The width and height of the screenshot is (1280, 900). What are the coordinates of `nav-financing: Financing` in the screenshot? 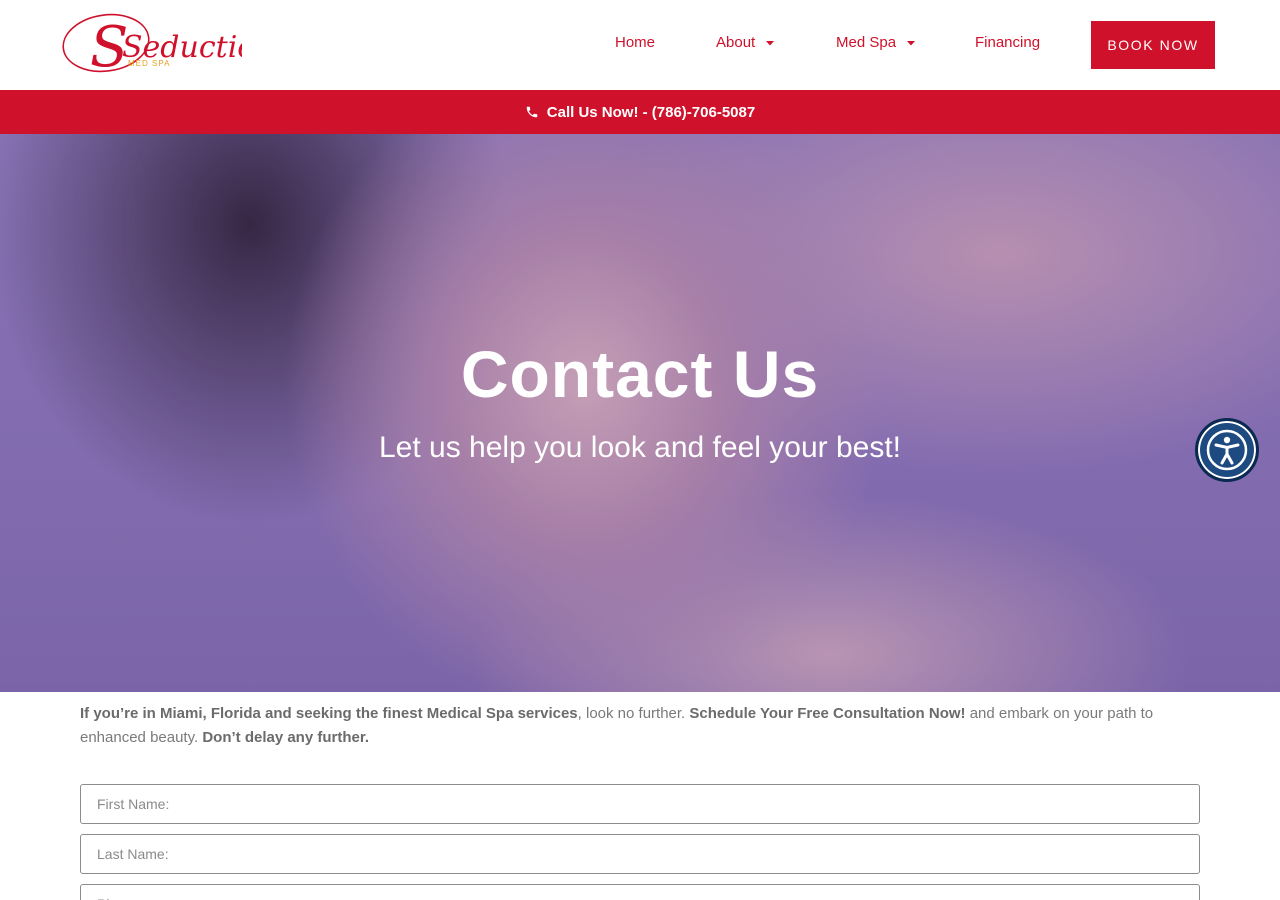 It's located at (1007, 42).